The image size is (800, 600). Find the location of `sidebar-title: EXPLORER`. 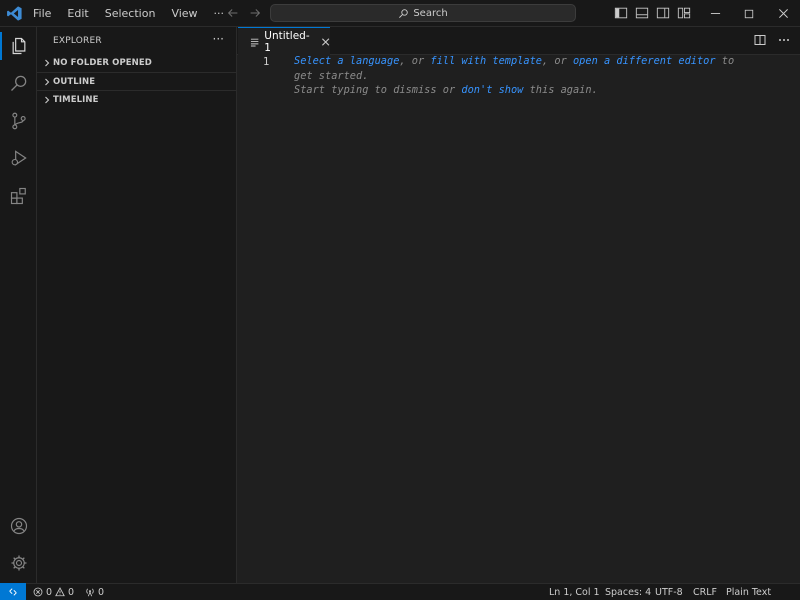

sidebar-title: EXPLORER is located at coordinates (77, 41).